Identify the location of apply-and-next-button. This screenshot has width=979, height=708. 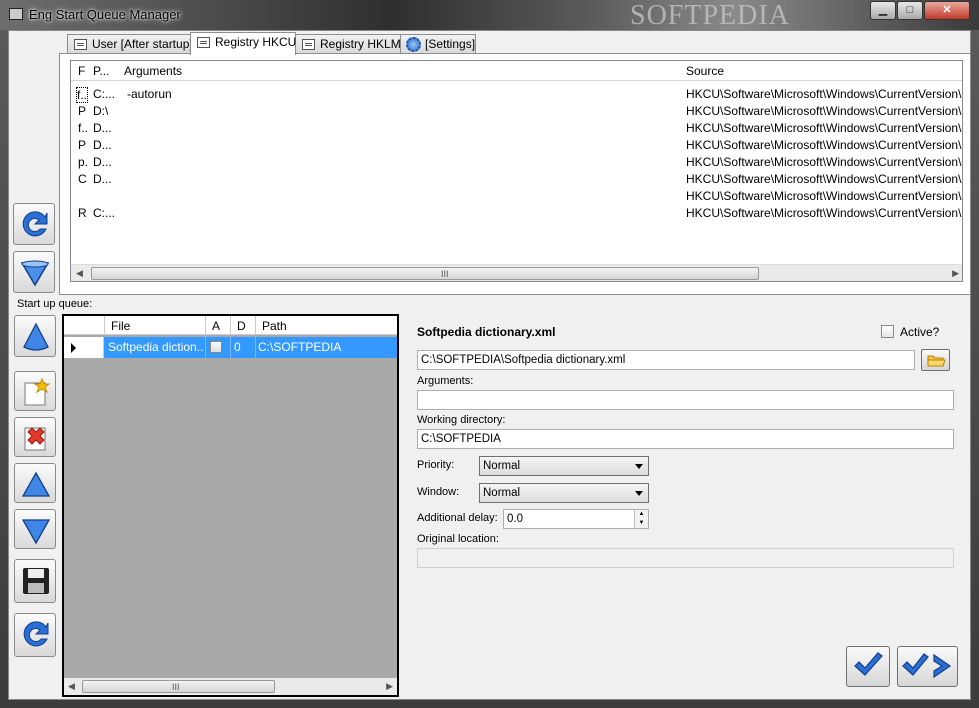
(927, 666).